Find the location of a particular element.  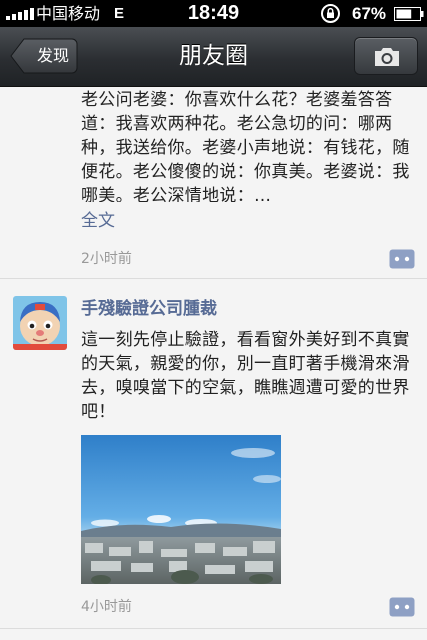

battery-icon is located at coordinates (409, 14).